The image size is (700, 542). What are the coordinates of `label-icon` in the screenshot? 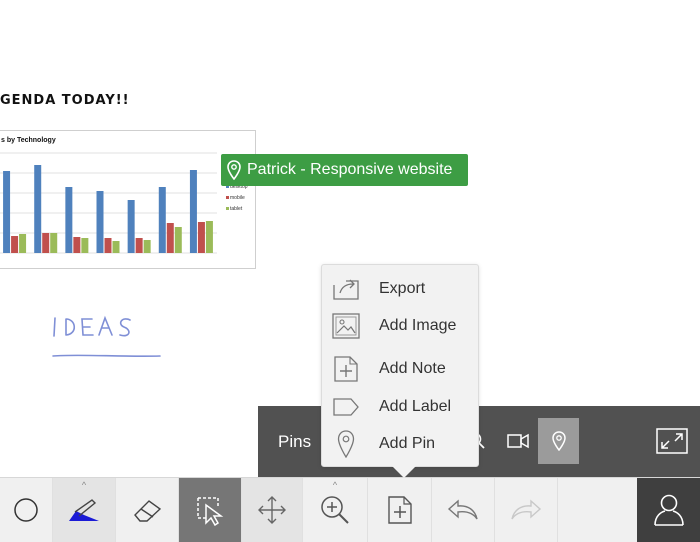 It's located at (346, 407).